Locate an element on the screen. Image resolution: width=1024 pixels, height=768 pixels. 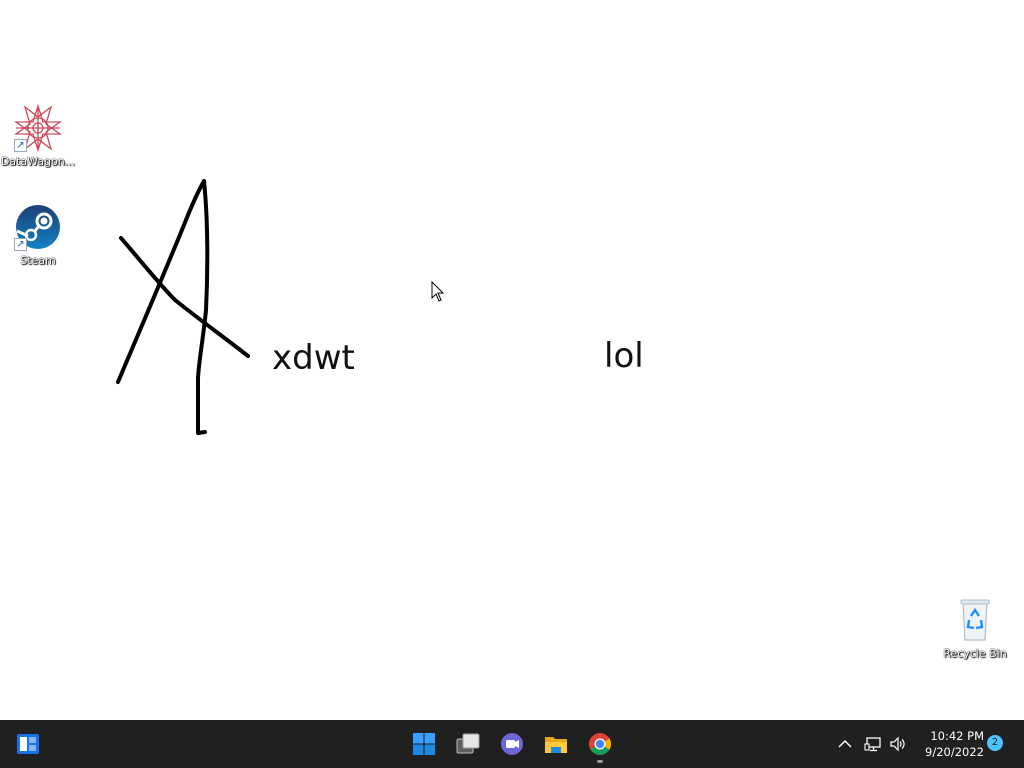
teams-chat-button is located at coordinates (512, 744).